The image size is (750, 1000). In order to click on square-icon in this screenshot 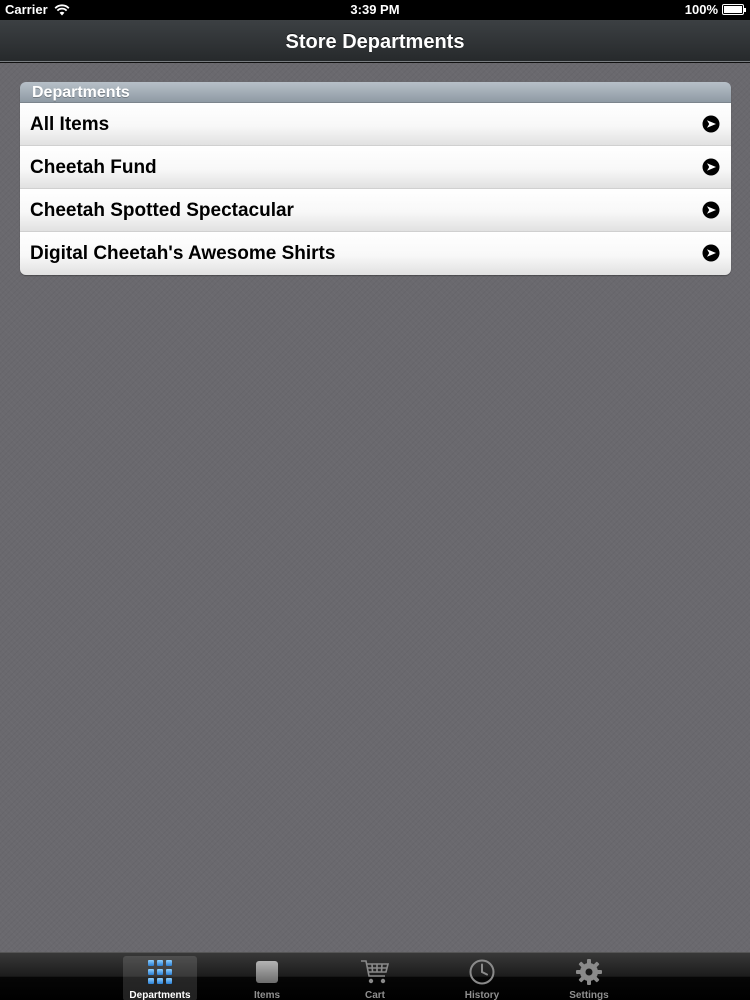, I will do `click(267, 972)`.